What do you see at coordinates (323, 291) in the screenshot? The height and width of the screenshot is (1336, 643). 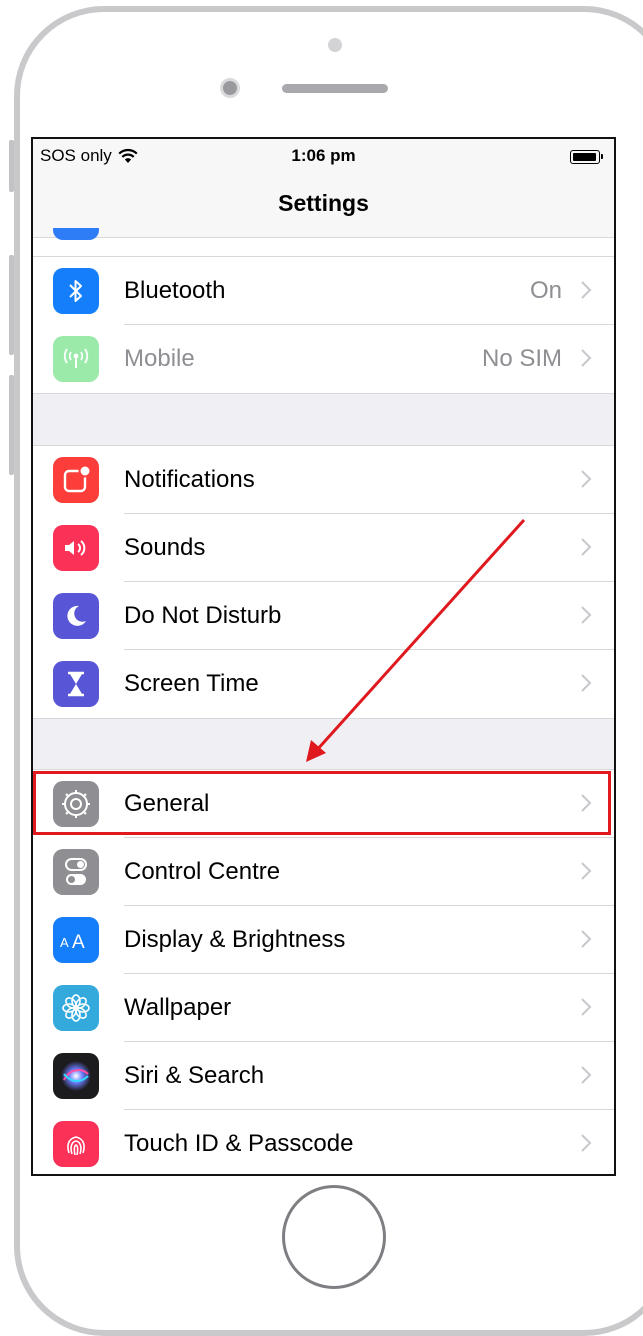 I see `settings-row-bluetooth: Bluetooth On` at bounding box center [323, 291].